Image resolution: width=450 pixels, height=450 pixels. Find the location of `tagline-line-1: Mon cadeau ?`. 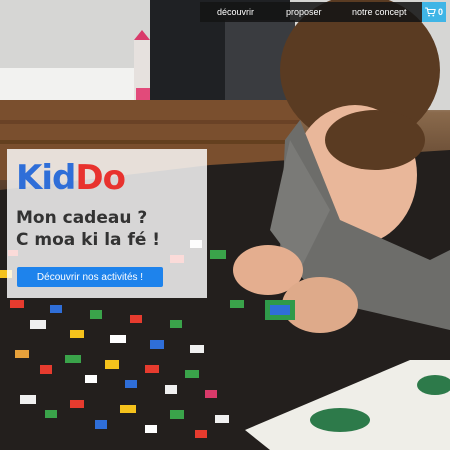

tagline-line-1: Mon cadeau ? is located at coordinates (82, 218).